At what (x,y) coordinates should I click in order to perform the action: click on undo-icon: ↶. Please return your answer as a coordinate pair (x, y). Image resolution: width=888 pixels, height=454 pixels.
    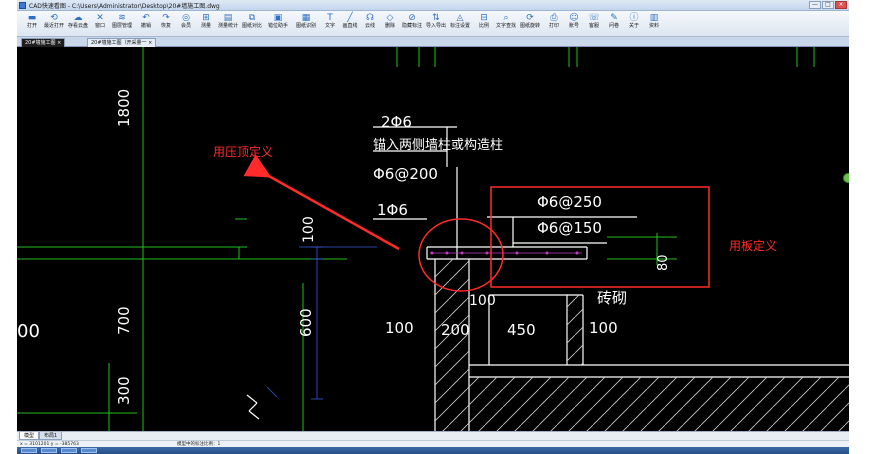
    Looking at the image, I should click on (146, 18).